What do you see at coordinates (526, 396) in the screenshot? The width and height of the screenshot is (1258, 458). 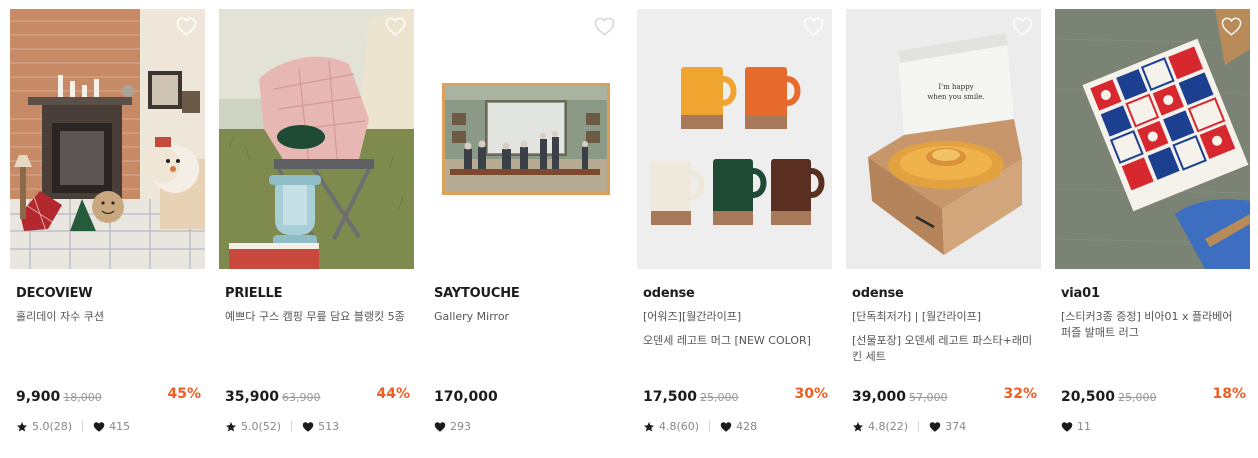 I see `price-row: 170,000` at bounding box center [526, 396].